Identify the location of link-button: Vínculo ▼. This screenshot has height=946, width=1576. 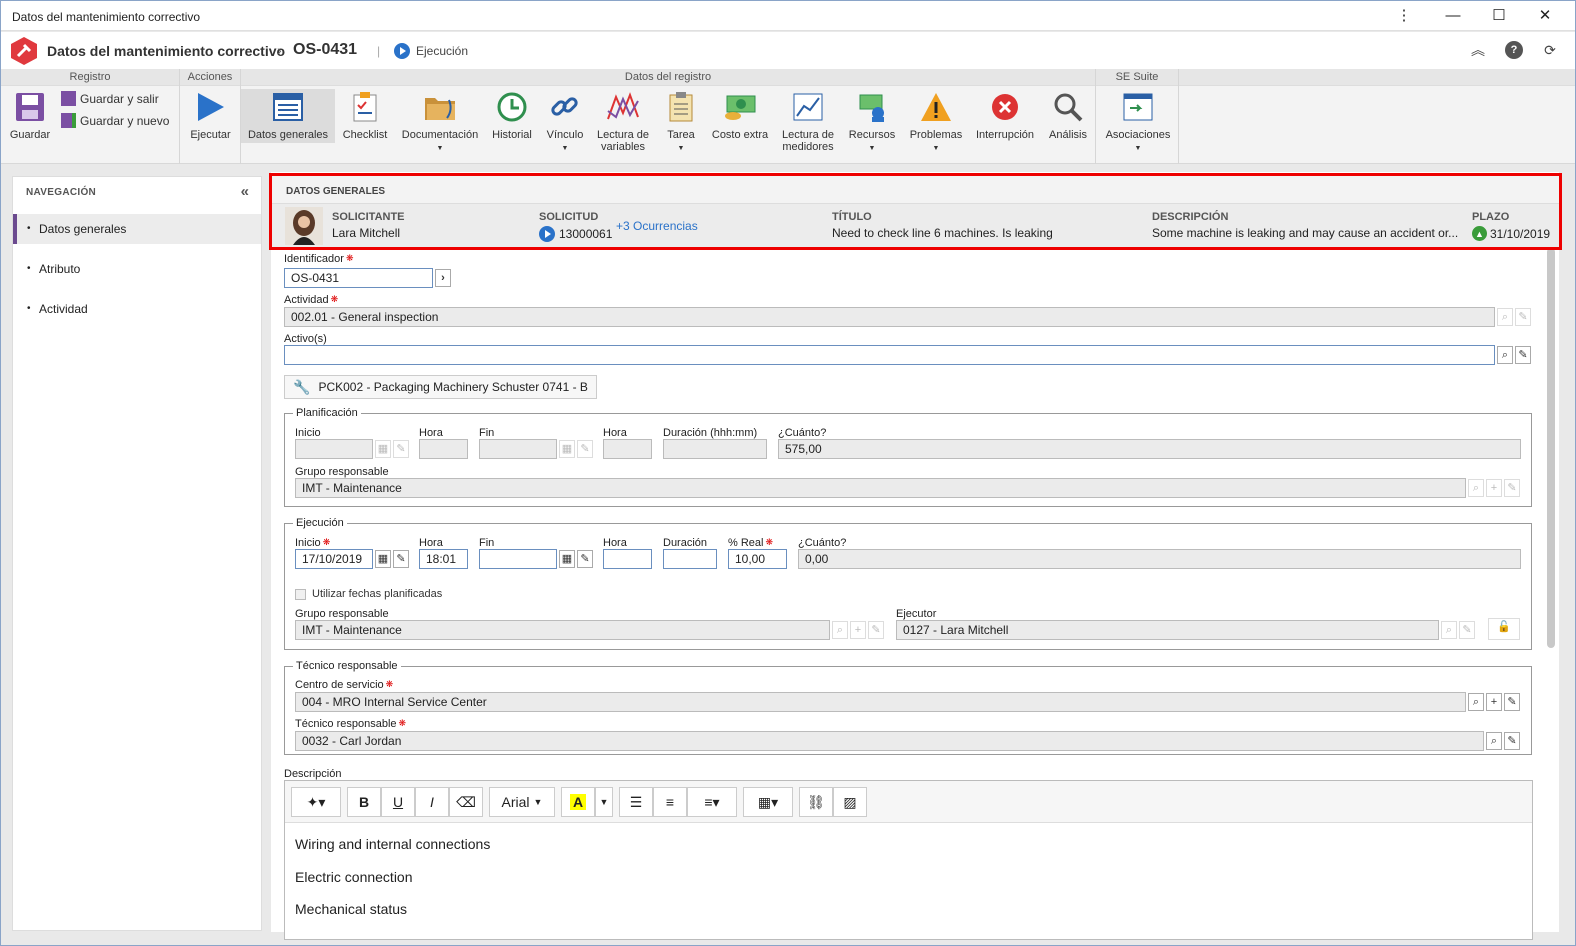
(565, 122).